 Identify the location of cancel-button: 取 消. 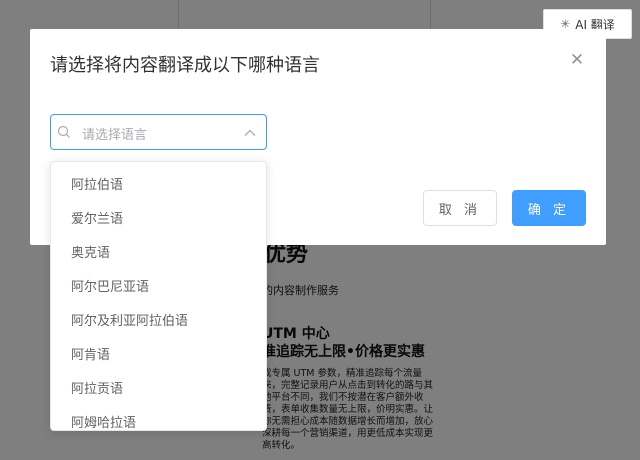
(460, 208).